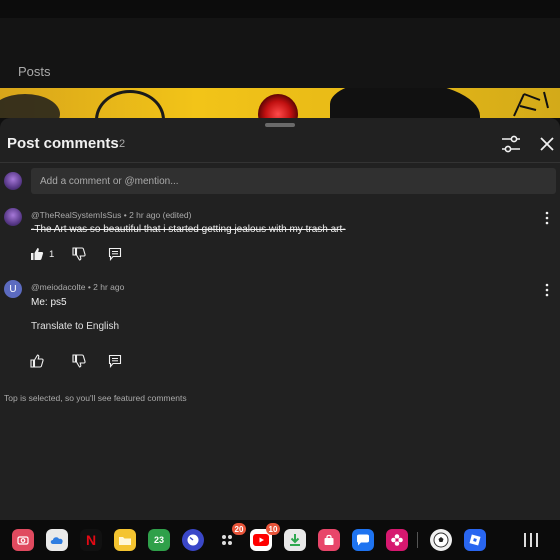 This screenshot has width=560, height=560. What do you see at coordinates (261, 540) in the screenshot?
I see `youtube-icon` at bounding box center [261, 540].